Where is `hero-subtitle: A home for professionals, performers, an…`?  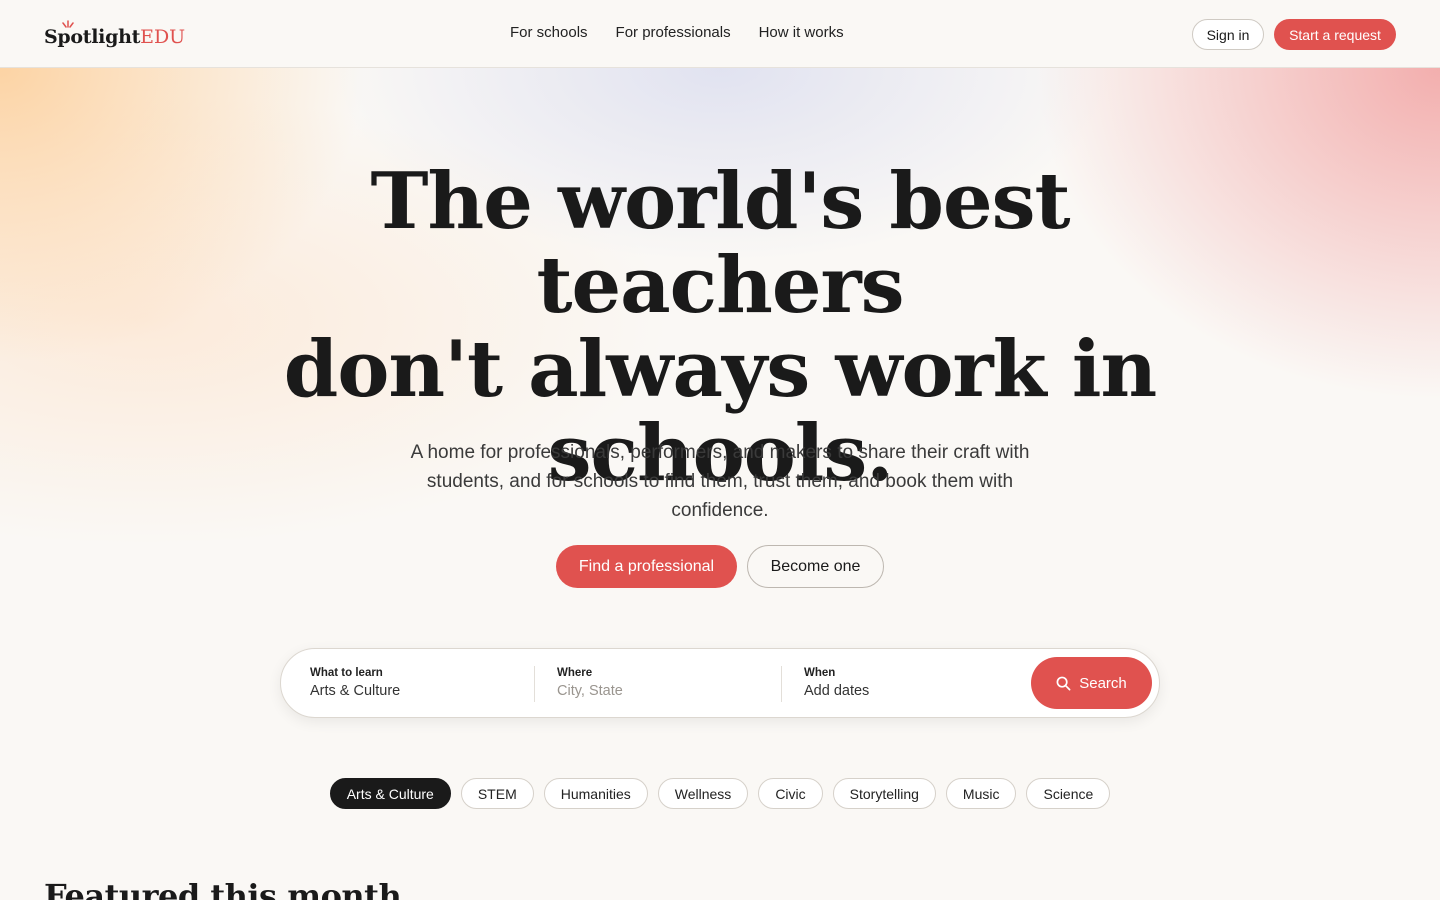 hero-subtitle: A home for professionals, performers, an… is located at coordinates (720, 481).